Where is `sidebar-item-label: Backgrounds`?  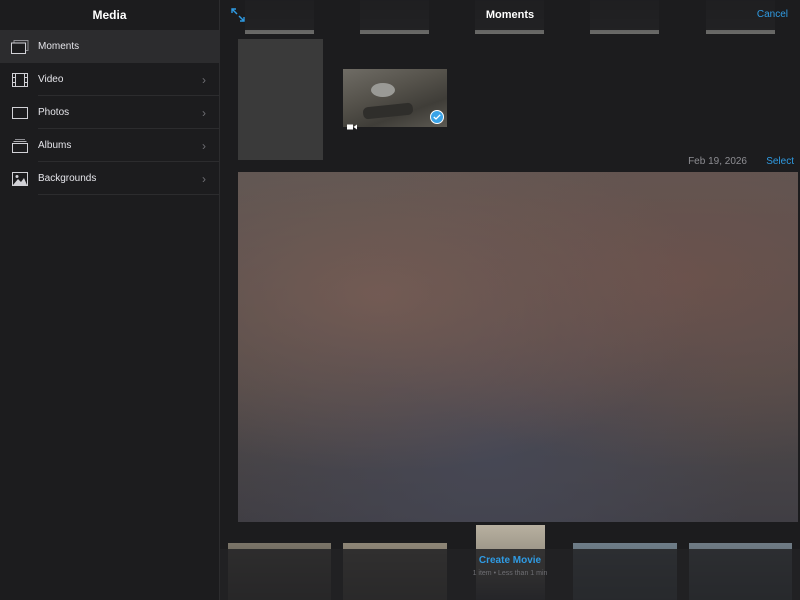 sidebar-item-label: Backgrounds is located at coordinates (67, 178).